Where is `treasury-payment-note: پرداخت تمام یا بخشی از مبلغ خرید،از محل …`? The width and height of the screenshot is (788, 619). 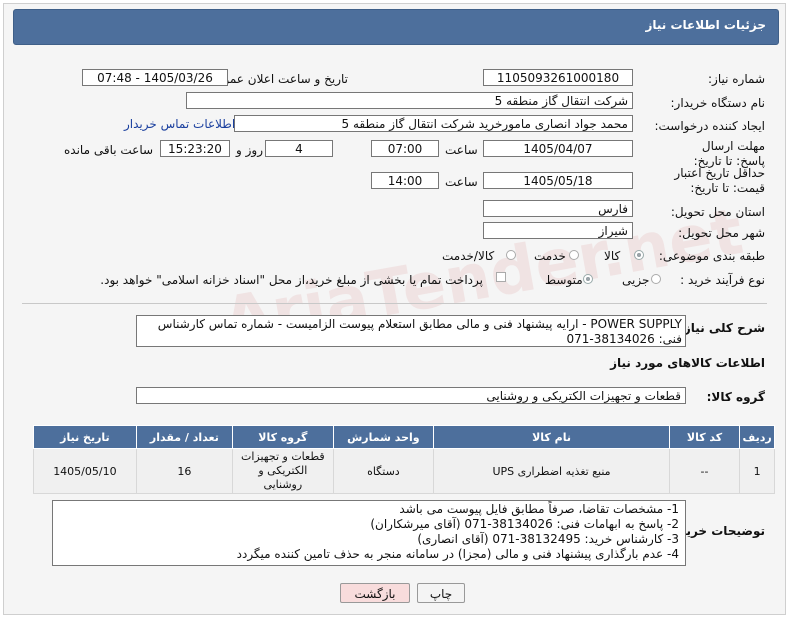
treasury-payment-note: پرداخت تمام یا بخشی از مبلغ خرید،از محل … is located at coordinates (291, 280).